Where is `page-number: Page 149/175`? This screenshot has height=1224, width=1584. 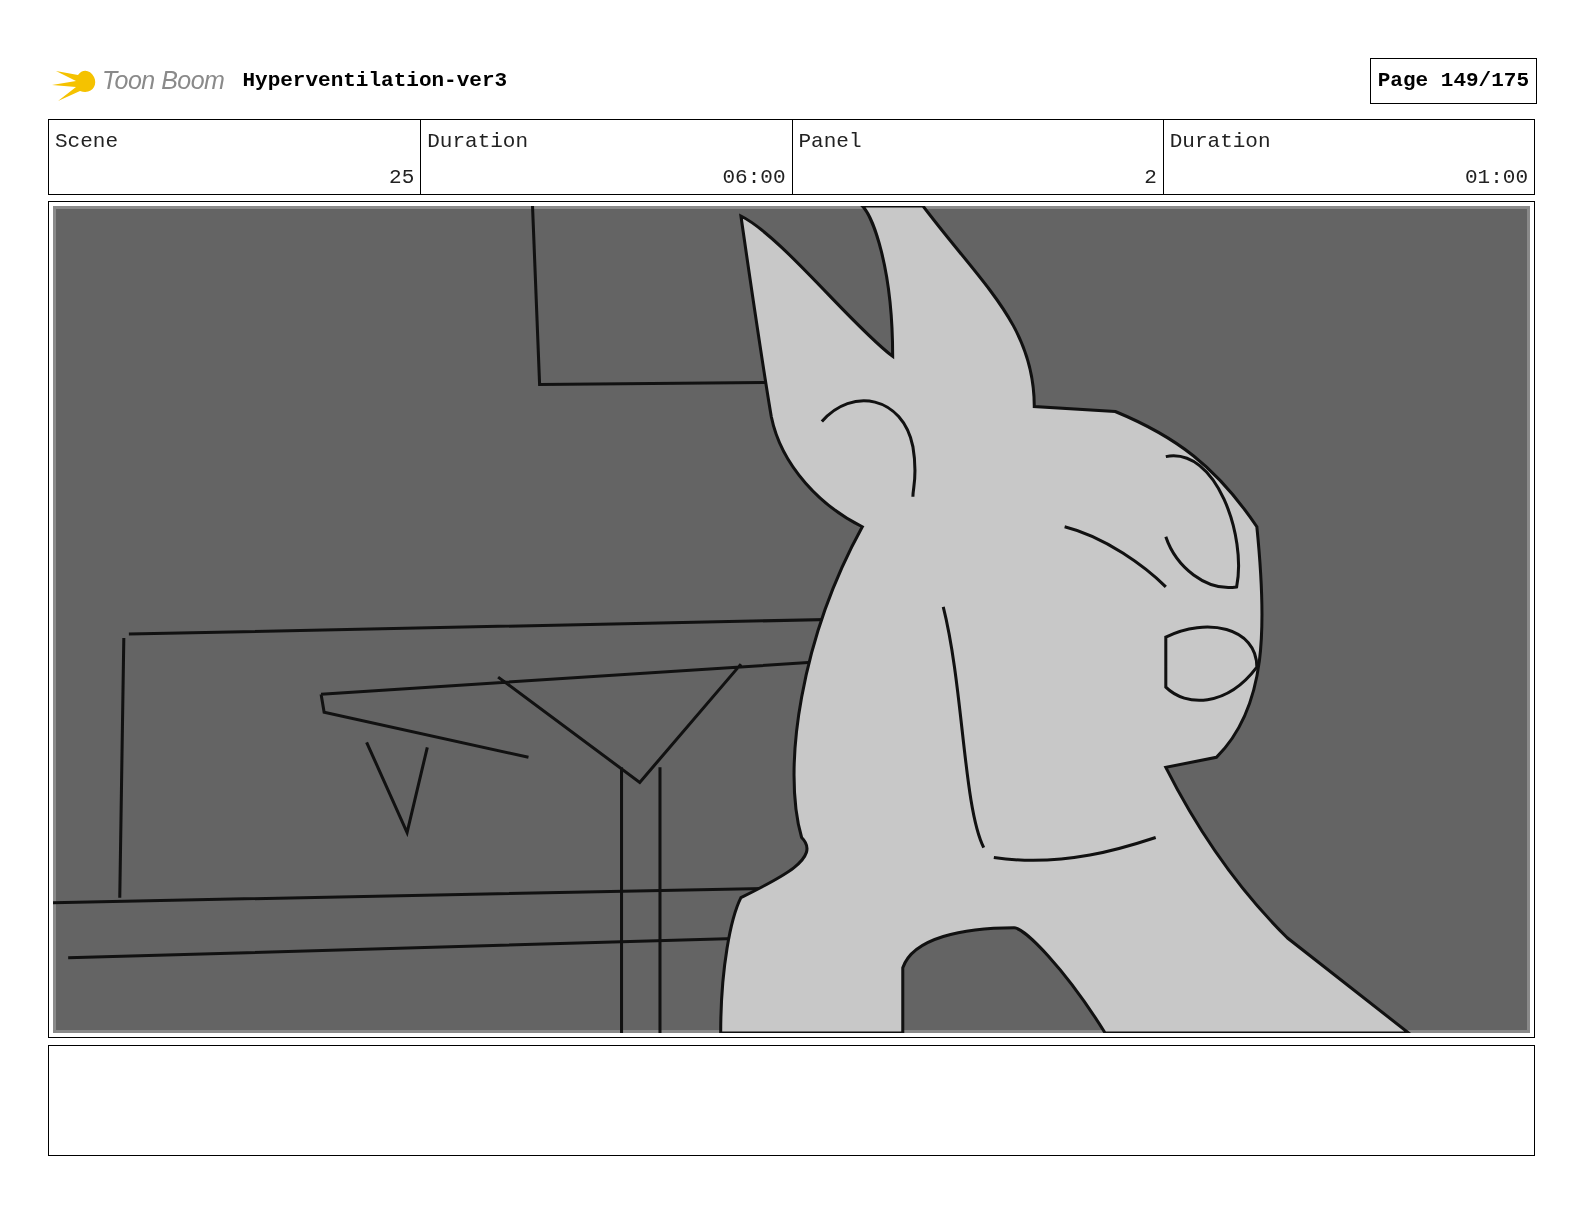
page-number: Page 149/175 is located at coordinates (1453, 81).